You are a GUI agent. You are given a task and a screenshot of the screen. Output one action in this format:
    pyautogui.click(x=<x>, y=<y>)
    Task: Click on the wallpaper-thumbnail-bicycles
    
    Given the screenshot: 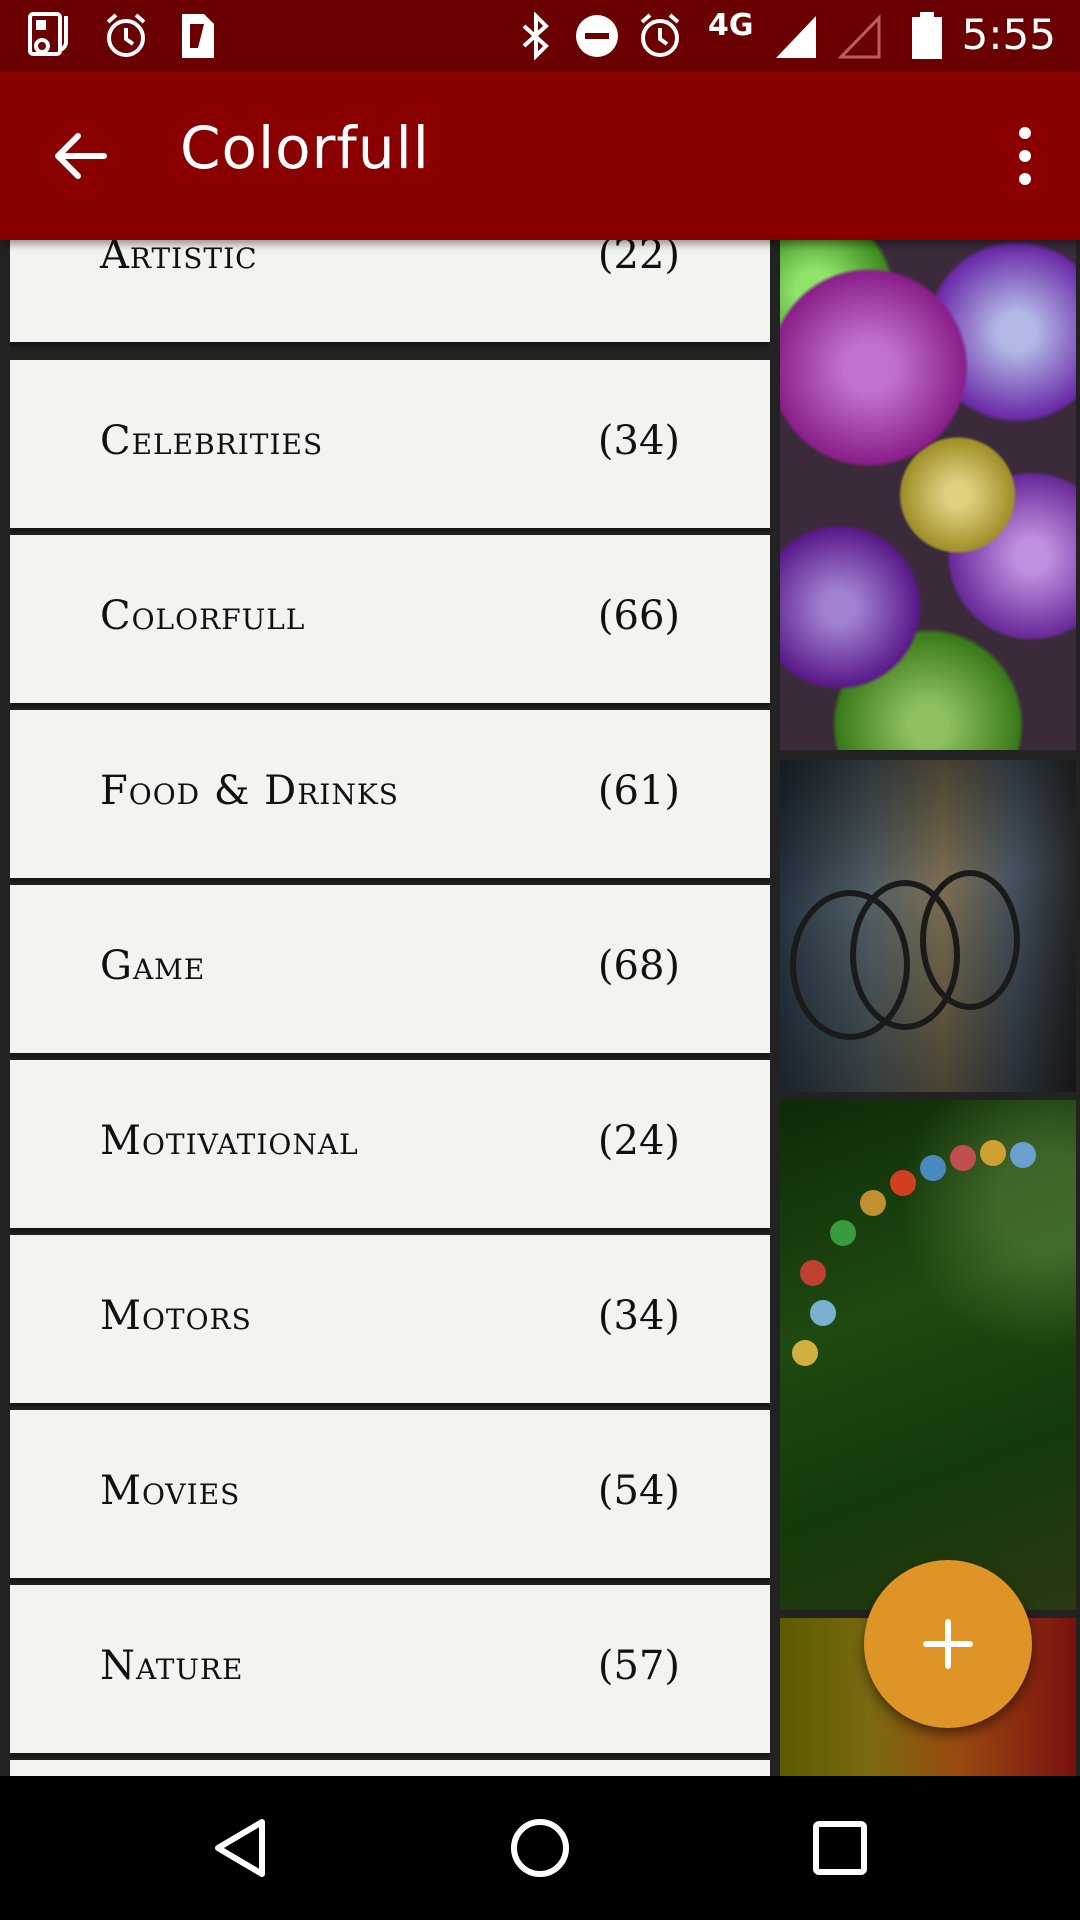 What is the action you would take?
    pyautogui.click(x=928, y=926)
    